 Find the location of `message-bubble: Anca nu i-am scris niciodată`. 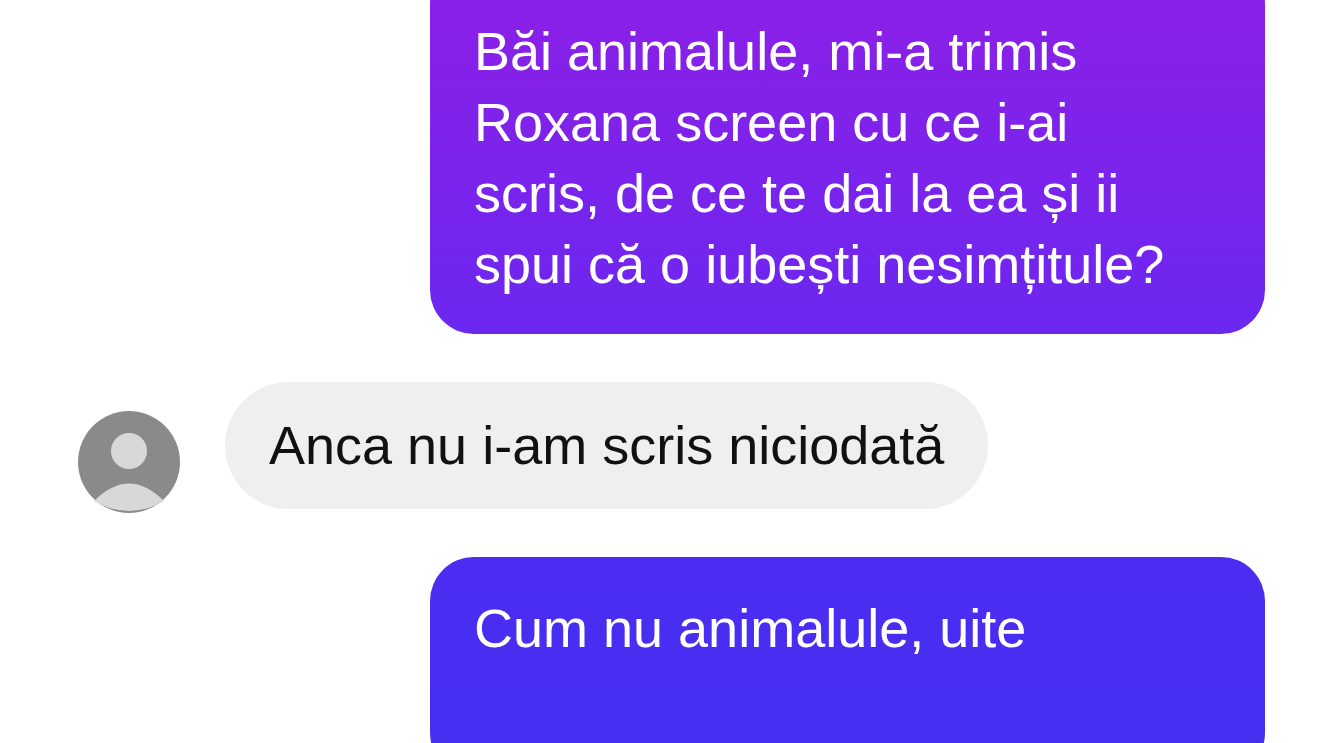

message-bubble: Anca nu i-am scris niciodată is located at coordinates (607, 445).